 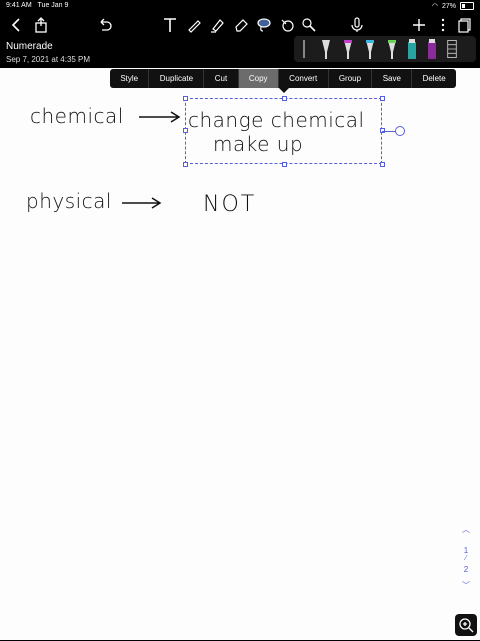 I want to click on resize-handle-tr, so click(x=382, y=98).